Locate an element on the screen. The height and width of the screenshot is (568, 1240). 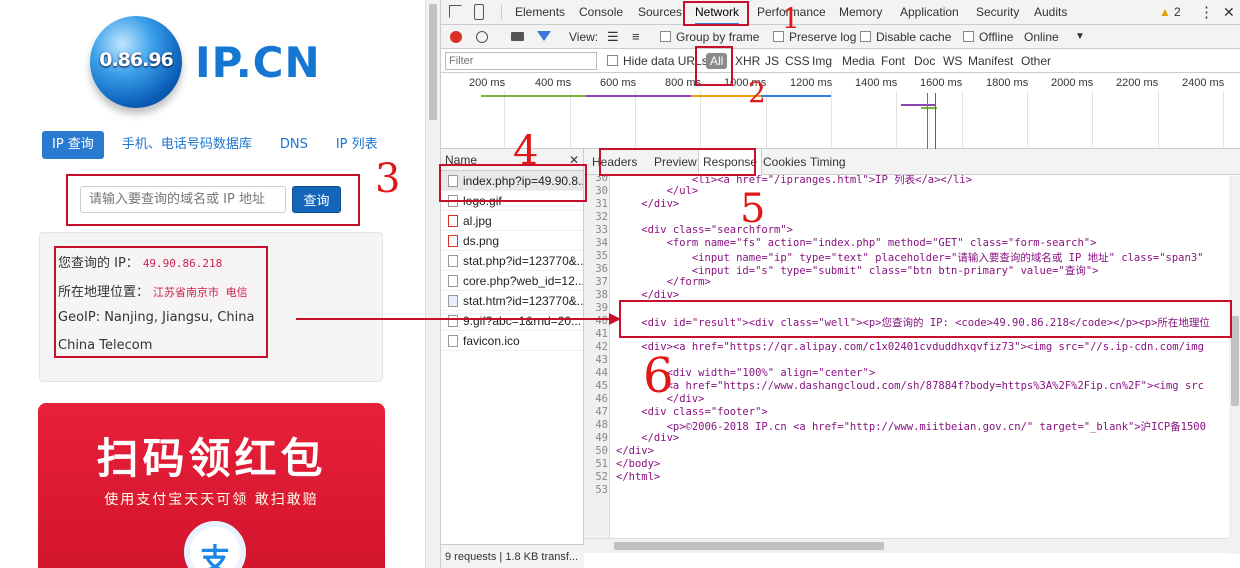
tab-memory: Memory is located at coordinates (860, 12).